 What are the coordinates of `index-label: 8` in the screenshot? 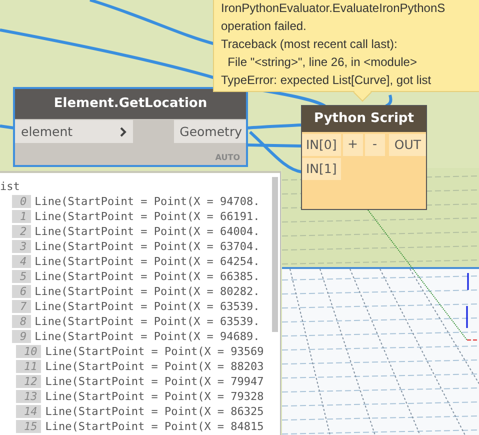 It's located at (21, 321).